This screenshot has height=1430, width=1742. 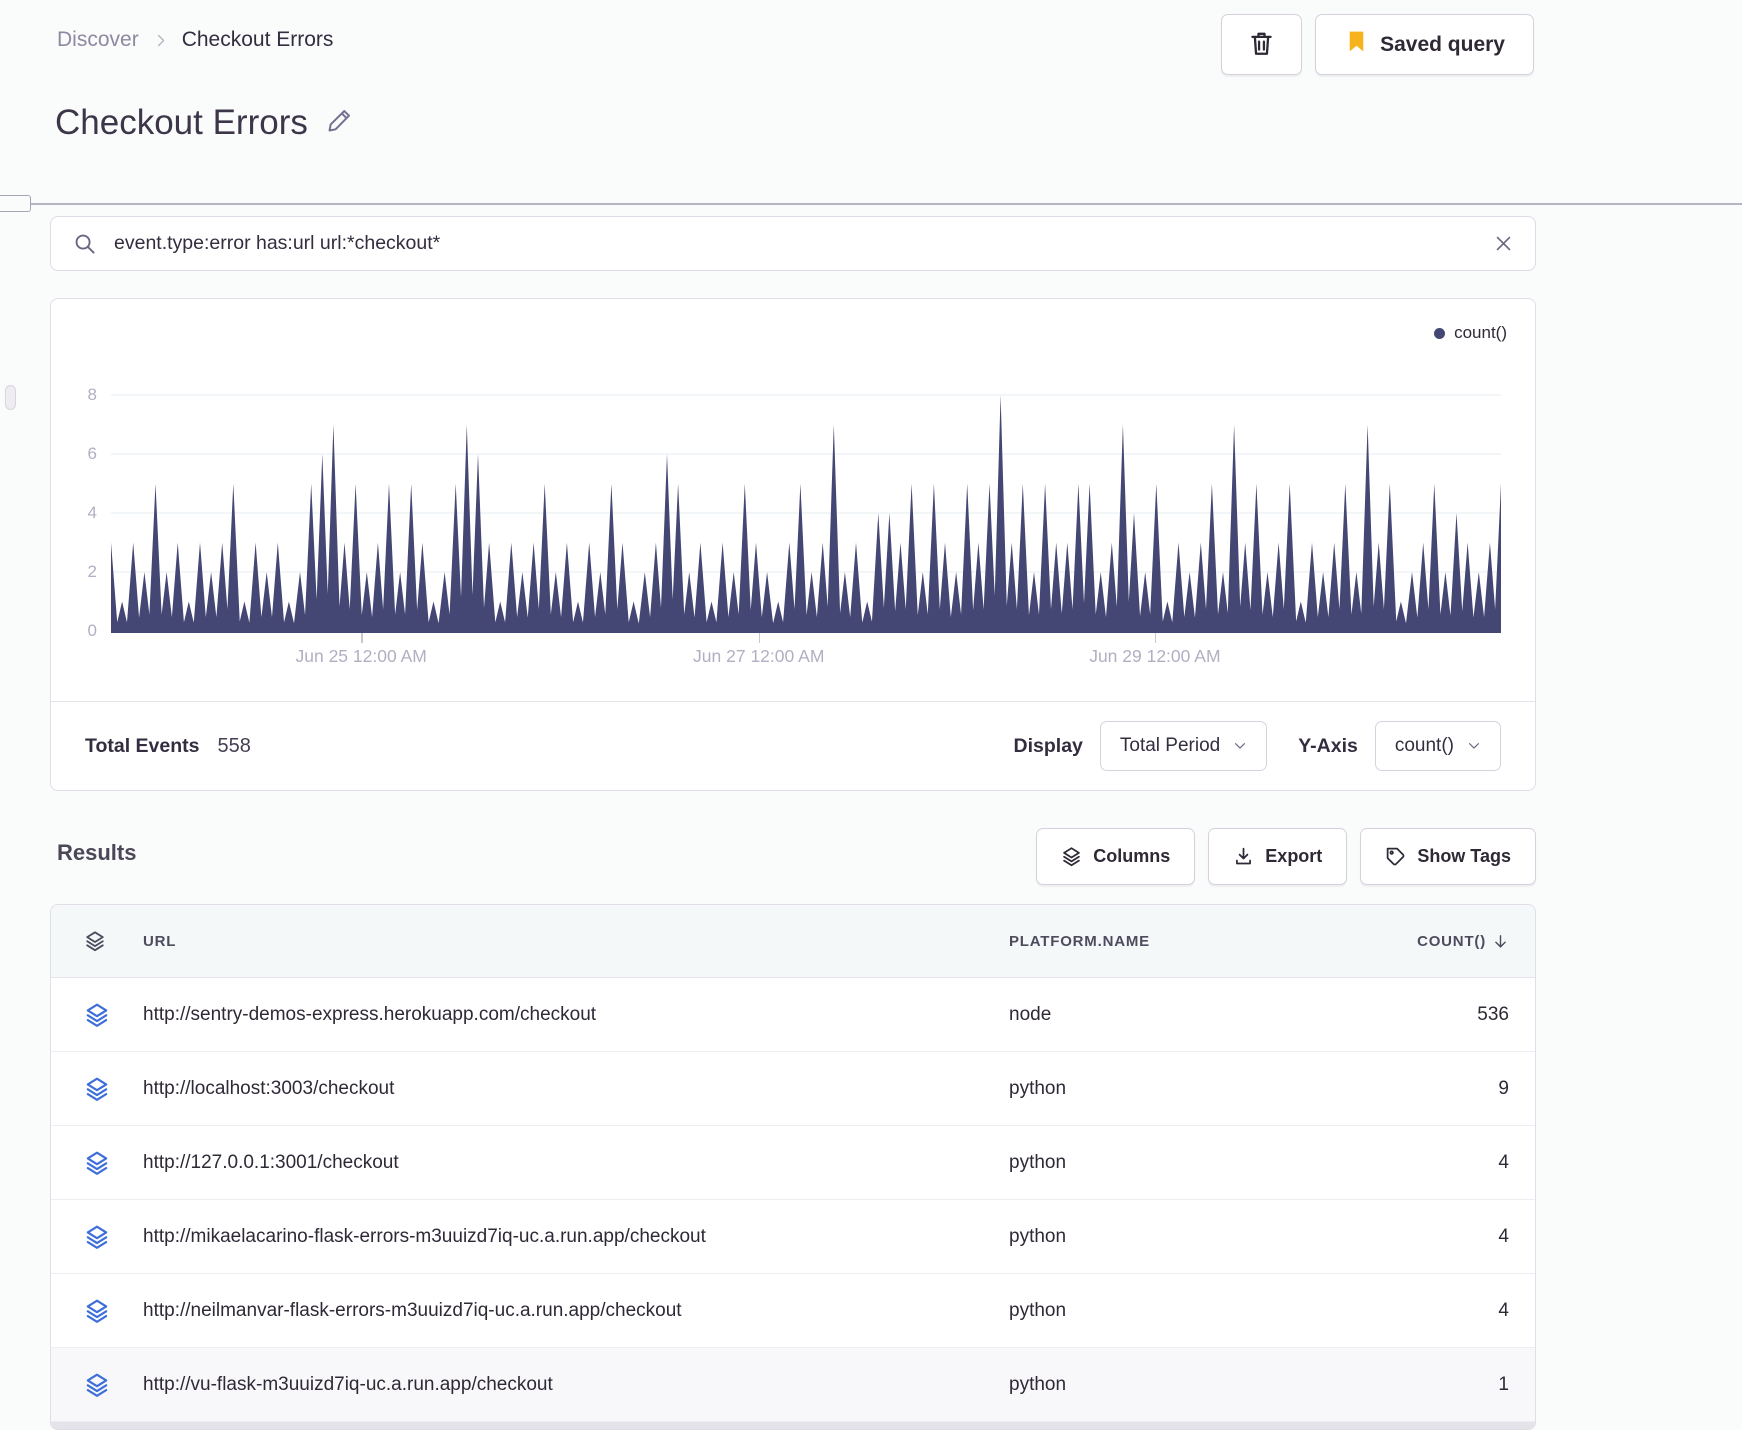 I want to click on y-axis-dropdown: count(), so click(x=1437, y=746).